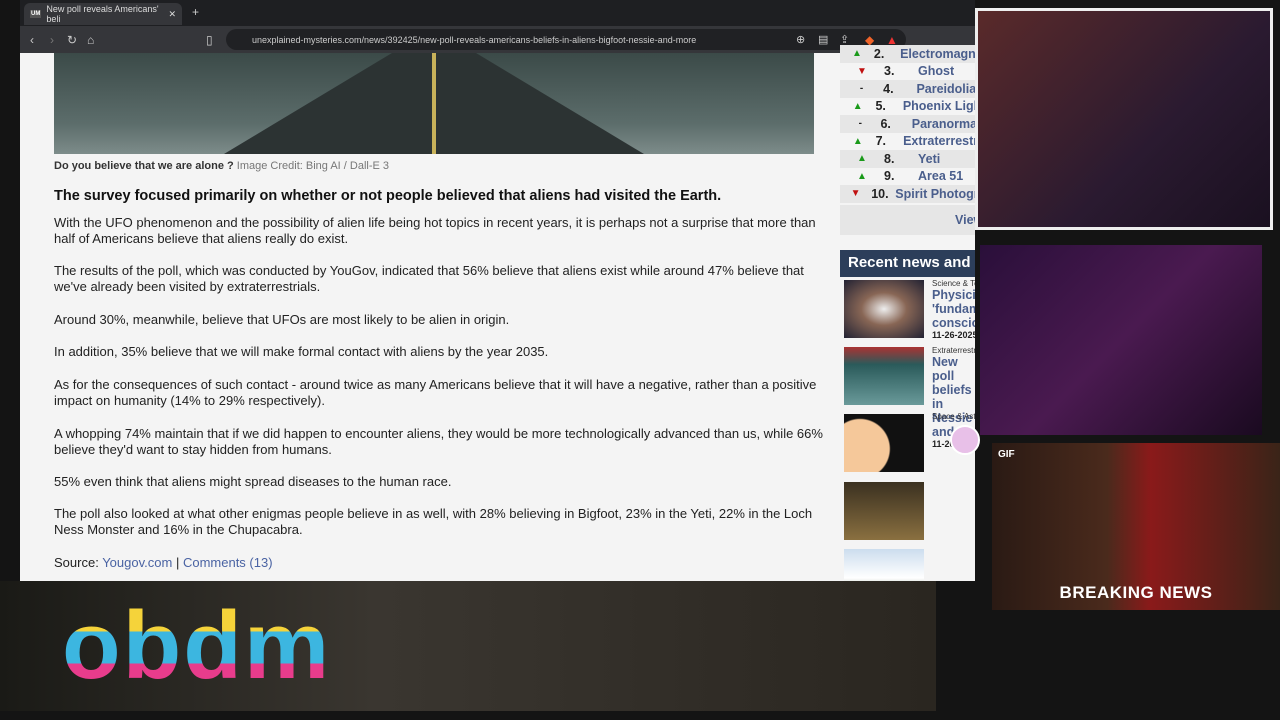  Describe the element at coordinates (889, 71) in the screenshot. I see `rank-number: 3.` at that location.